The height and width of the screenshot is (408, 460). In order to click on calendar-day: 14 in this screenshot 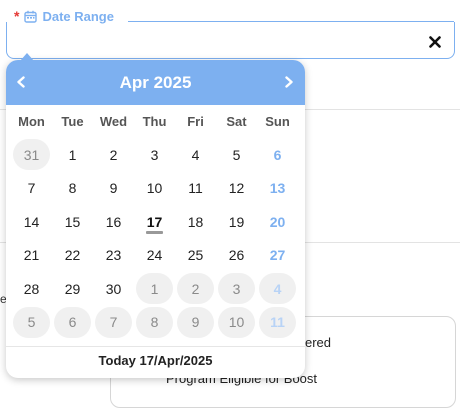, I will do `click(31, 222)`.